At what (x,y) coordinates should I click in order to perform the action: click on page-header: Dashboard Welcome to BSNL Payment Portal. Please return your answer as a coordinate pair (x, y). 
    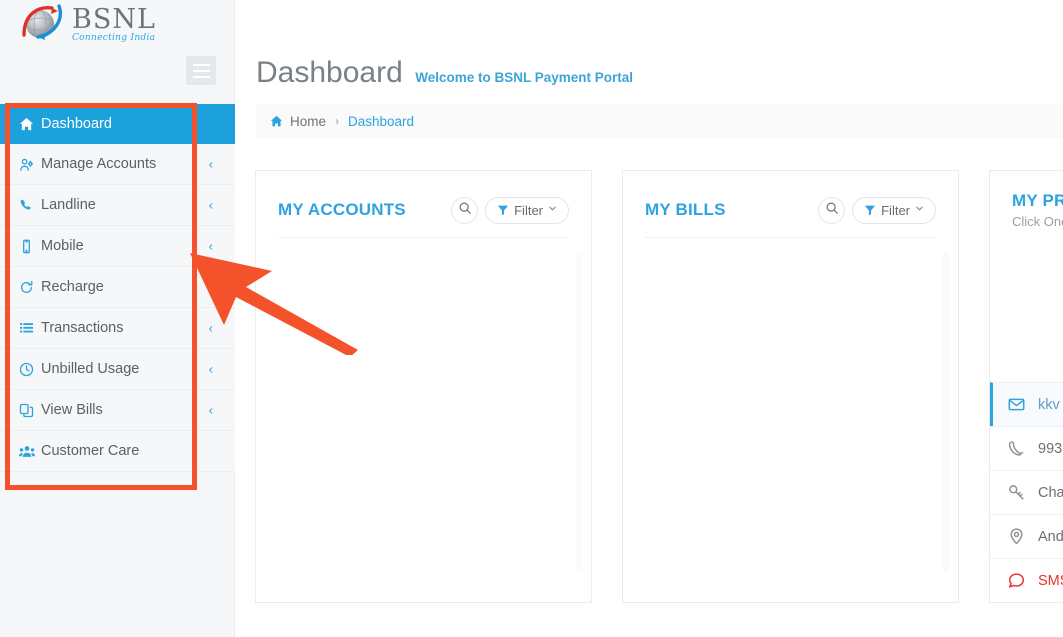
    Looking at the image, I should click on (649, 45).